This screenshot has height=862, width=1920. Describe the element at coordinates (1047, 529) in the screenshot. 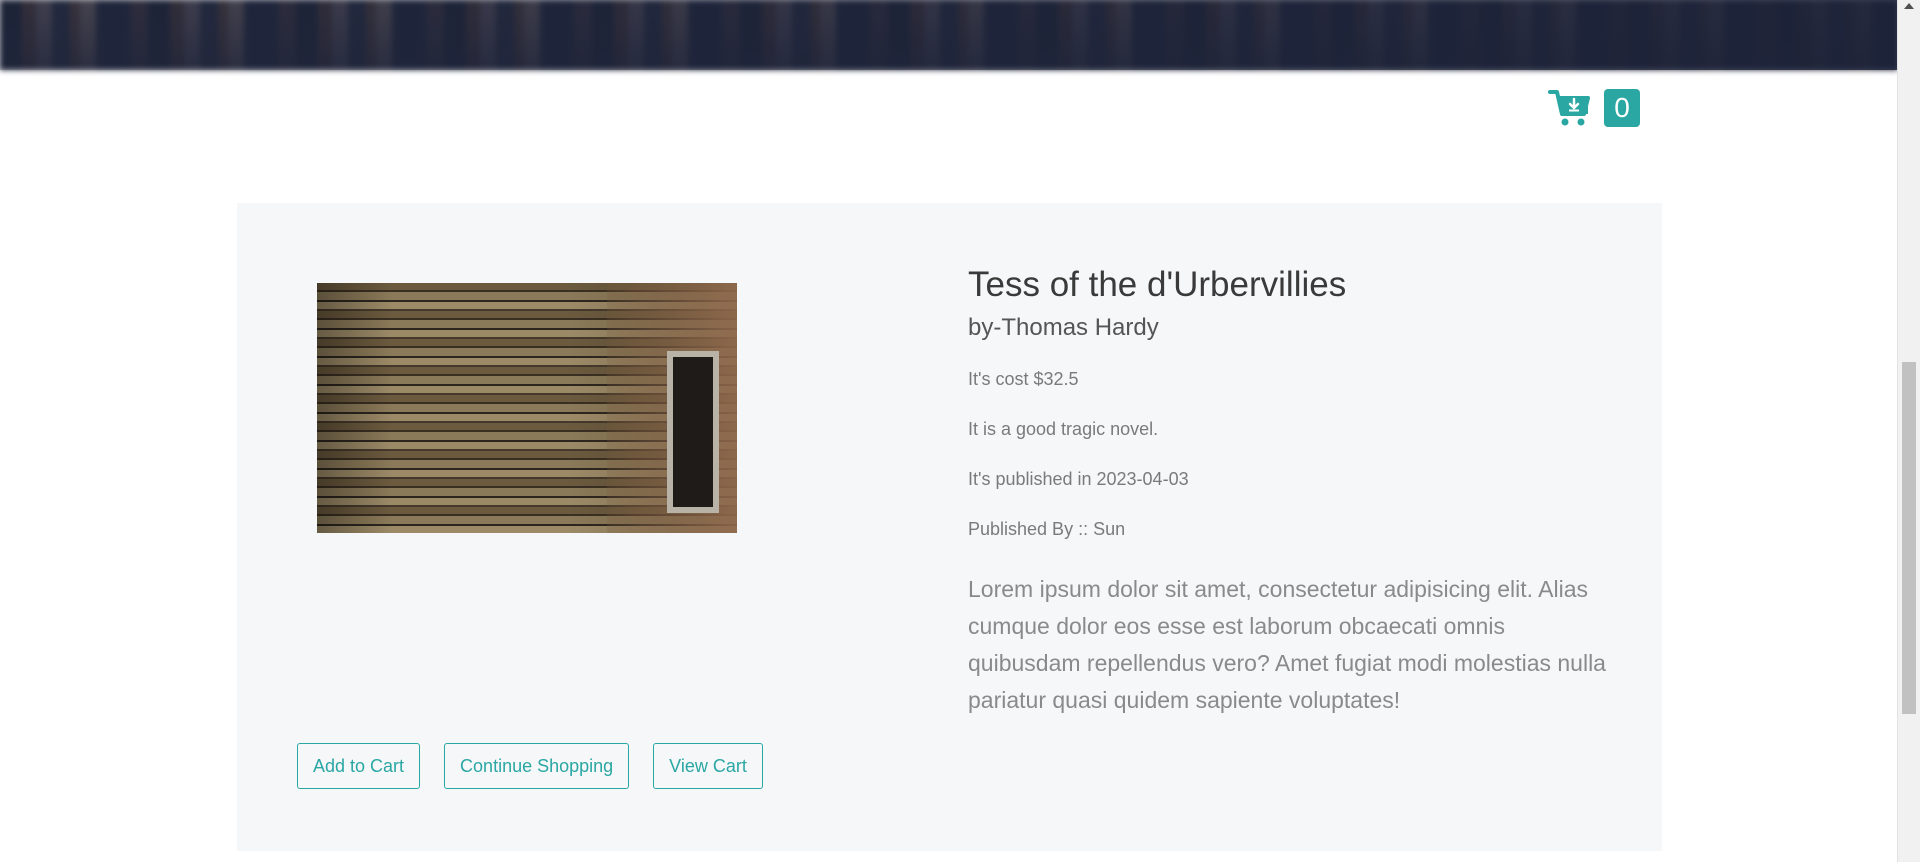

I see `product-publisher: Published By :: Sun` at that location.